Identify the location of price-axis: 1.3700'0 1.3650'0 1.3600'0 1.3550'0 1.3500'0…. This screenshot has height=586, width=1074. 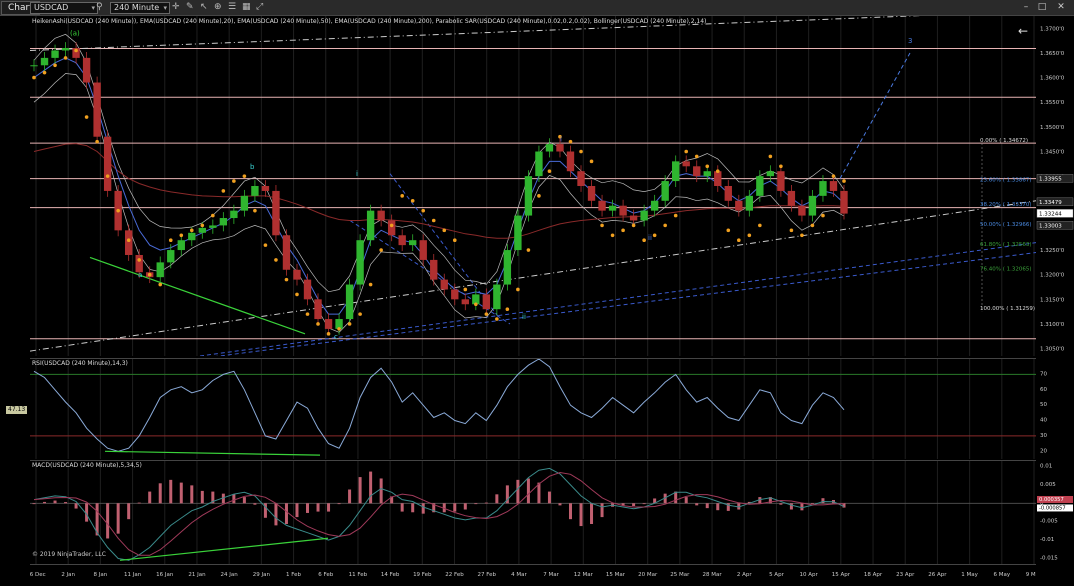
(1055, 186).